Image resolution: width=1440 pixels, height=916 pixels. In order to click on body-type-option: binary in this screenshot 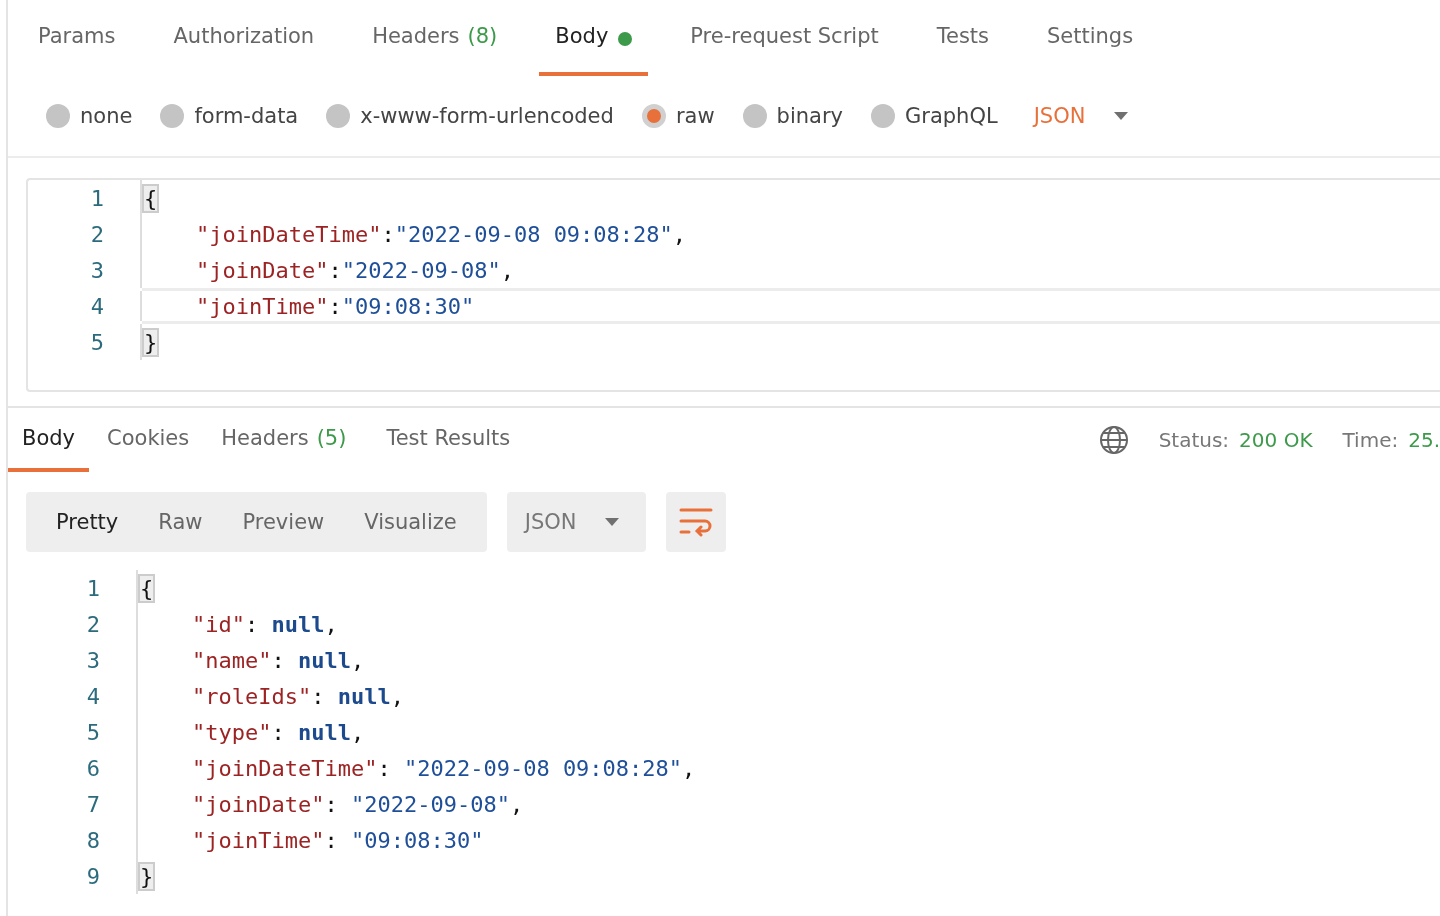, I will do `click(792, 116)`.